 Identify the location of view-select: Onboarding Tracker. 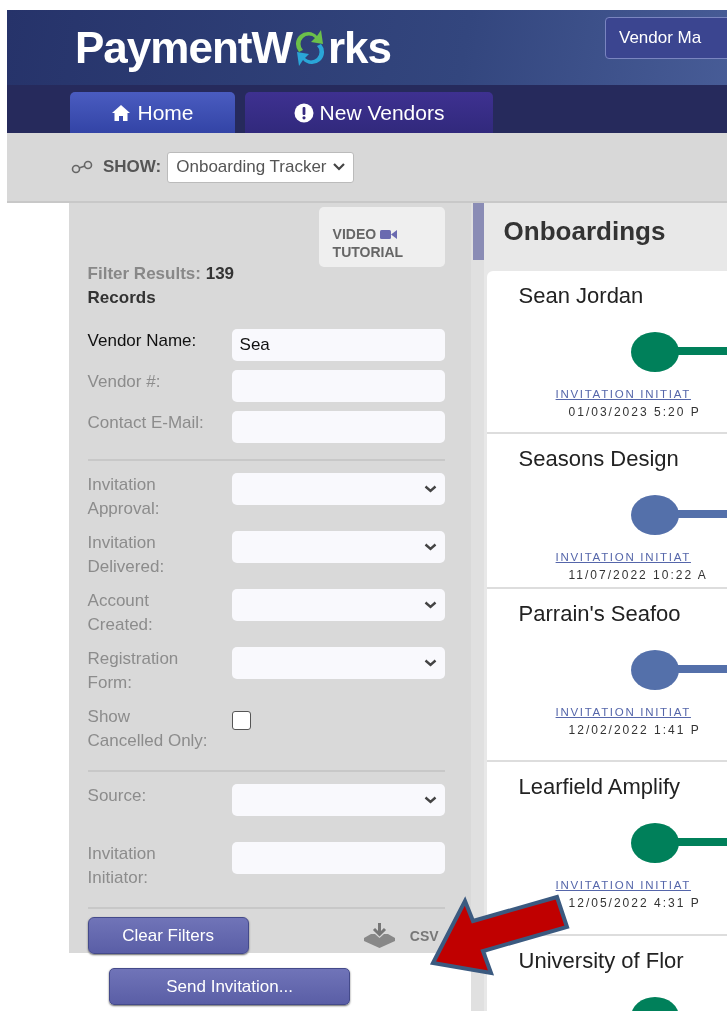
(260, 167).